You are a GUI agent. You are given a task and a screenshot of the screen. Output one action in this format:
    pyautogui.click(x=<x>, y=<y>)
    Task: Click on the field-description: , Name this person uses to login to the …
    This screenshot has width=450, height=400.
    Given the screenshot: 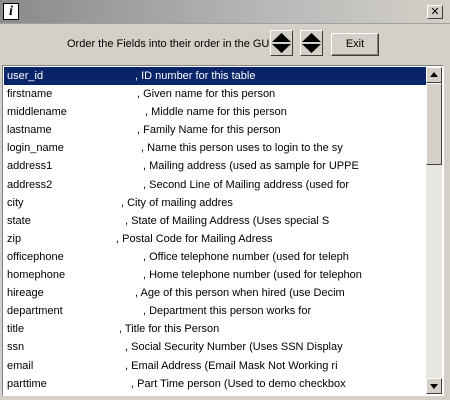 What is the action you would take?
    pyautogui.click(x=242, y=148)
    